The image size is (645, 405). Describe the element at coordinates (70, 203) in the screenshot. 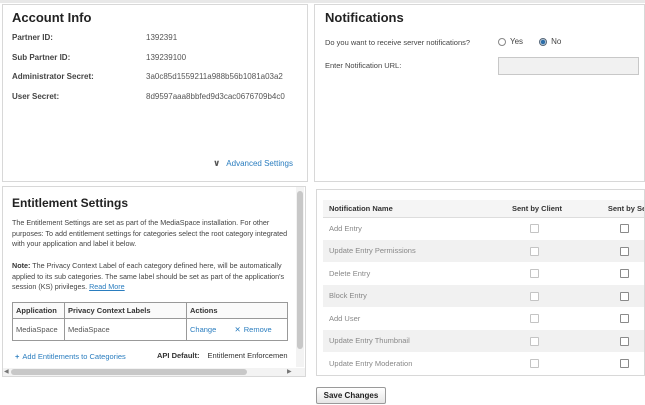

I see `entitlement-settings-title: Entitlement Settings` at that location.